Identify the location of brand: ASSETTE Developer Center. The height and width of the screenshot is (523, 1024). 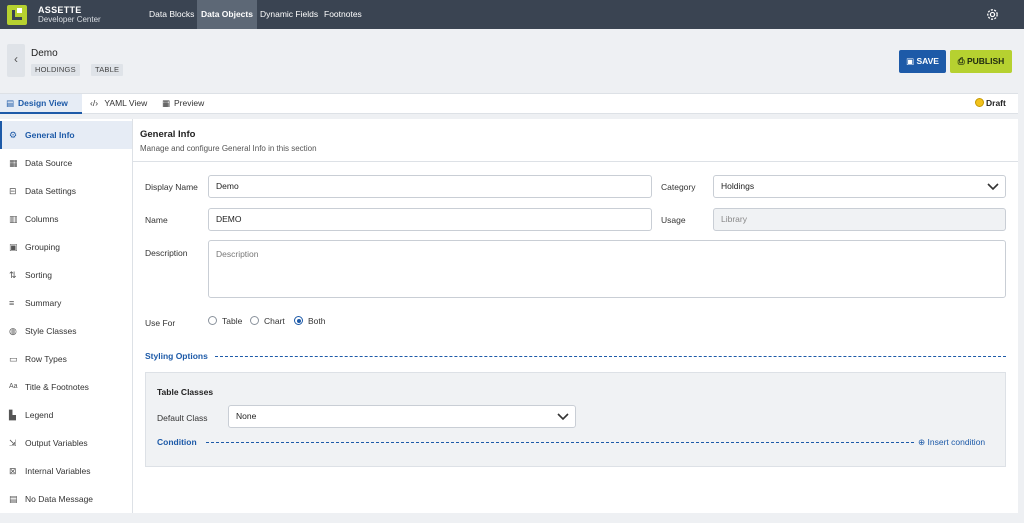
(69, 15).